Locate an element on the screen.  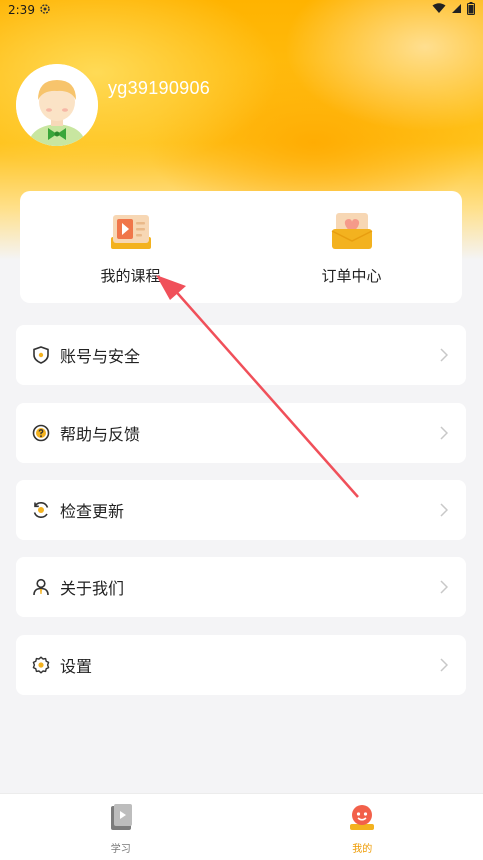
my-courses-label: 我的课程 is located at coordinates (130, 275).